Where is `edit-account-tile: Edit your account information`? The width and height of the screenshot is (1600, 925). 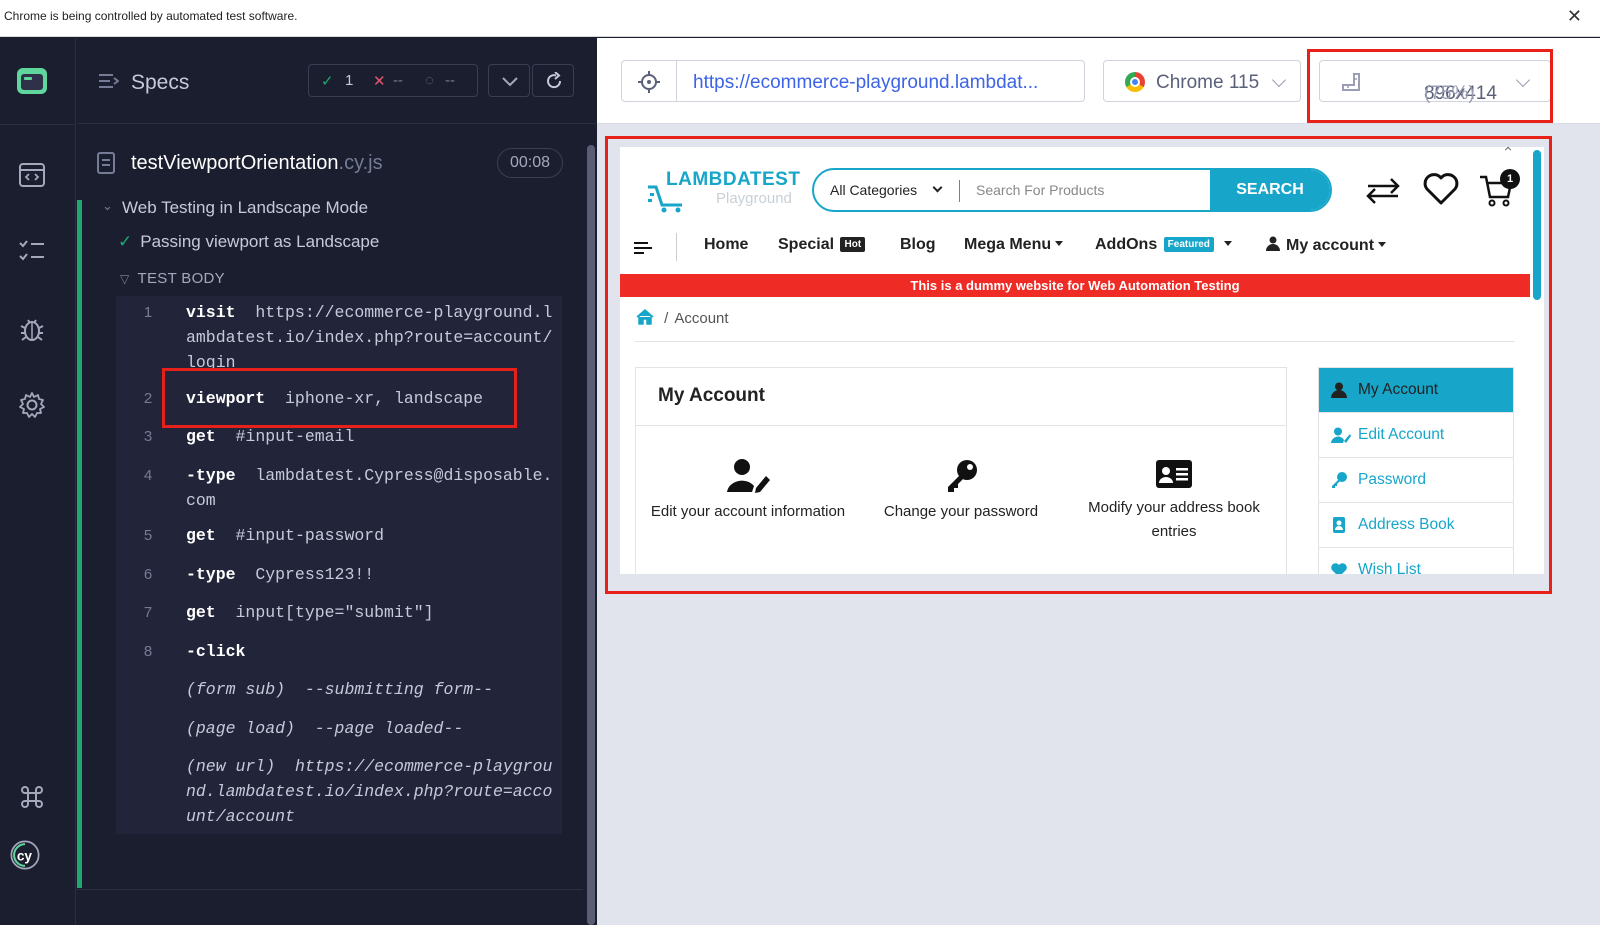 edit-account-tile: Edit your account information is located at coordinates (748, 491).